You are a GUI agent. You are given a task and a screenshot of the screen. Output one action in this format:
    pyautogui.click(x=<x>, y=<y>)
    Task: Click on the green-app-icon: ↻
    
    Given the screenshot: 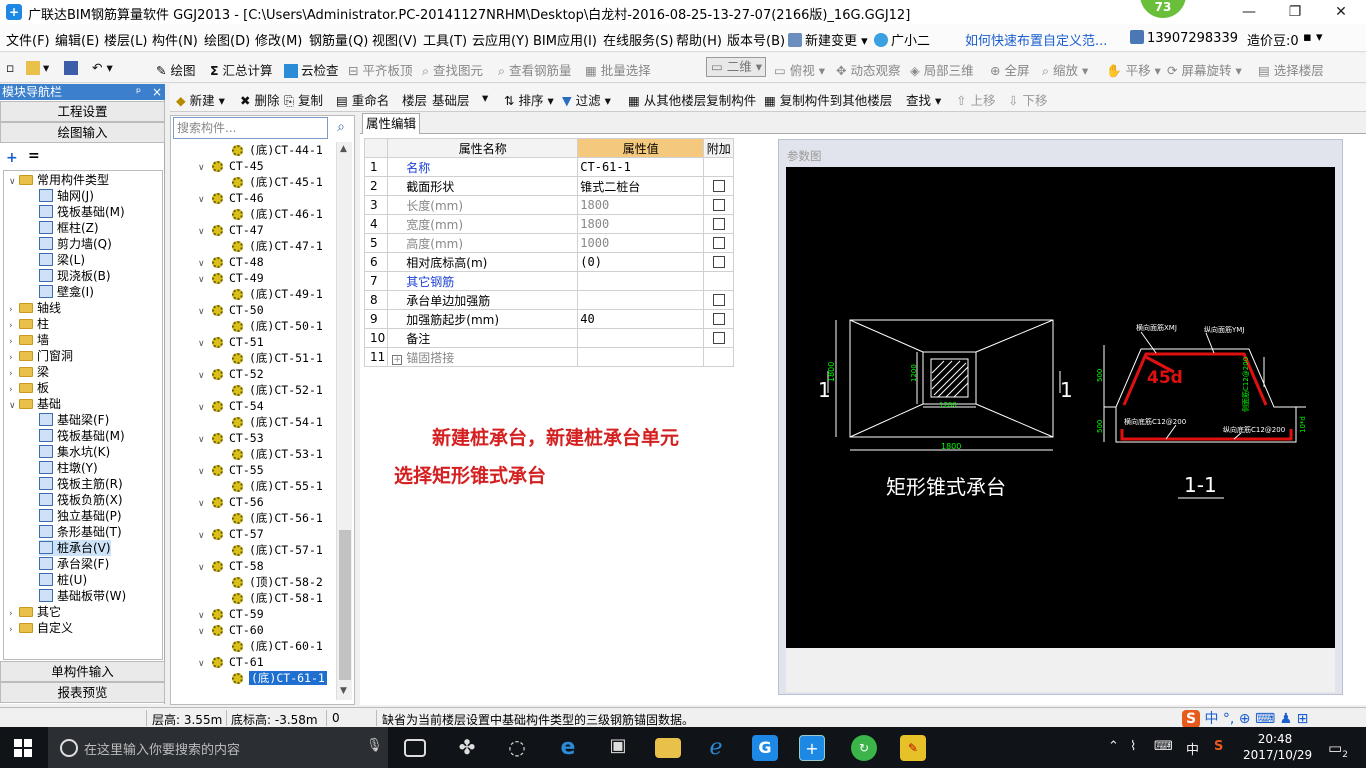 What is the action you would take?
    pyautogui.click(x=864, y=748)
    